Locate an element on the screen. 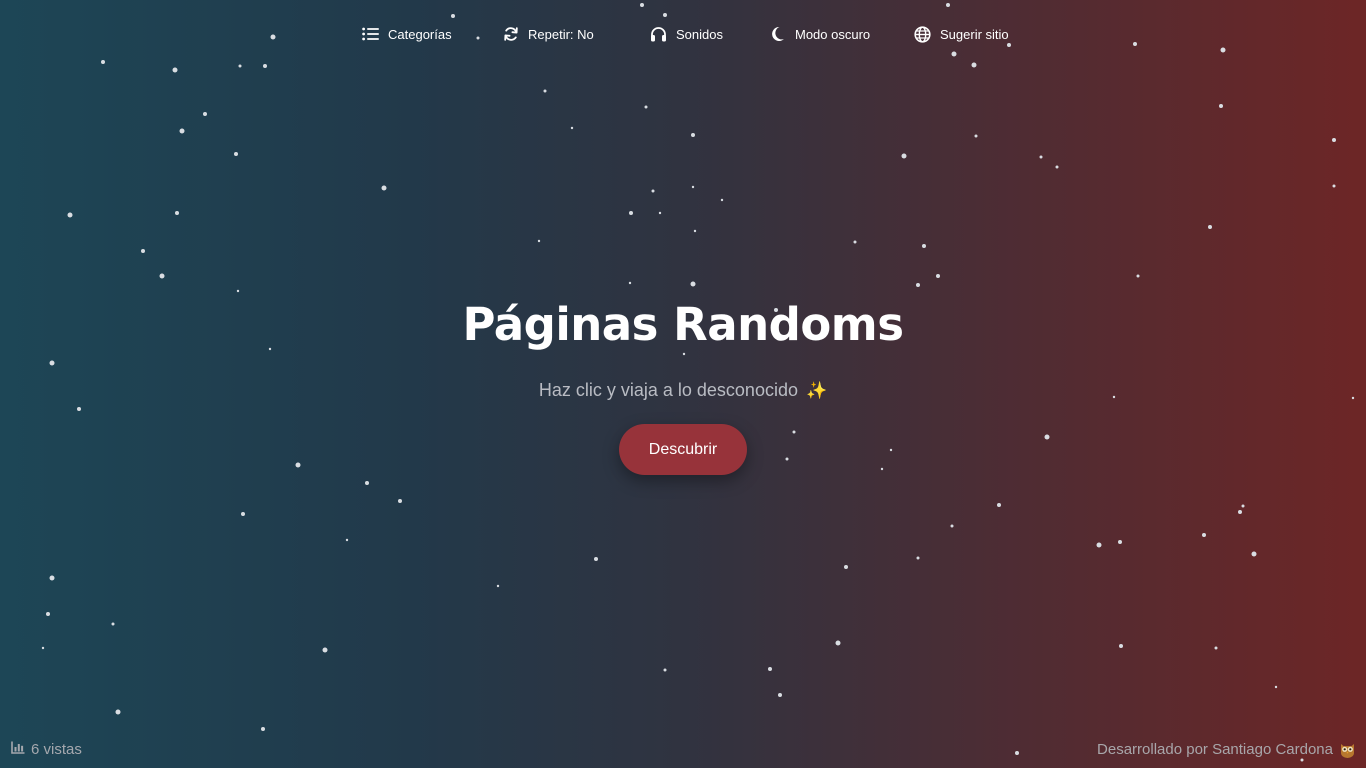  globe-icon is located at coordinates (922, 34).